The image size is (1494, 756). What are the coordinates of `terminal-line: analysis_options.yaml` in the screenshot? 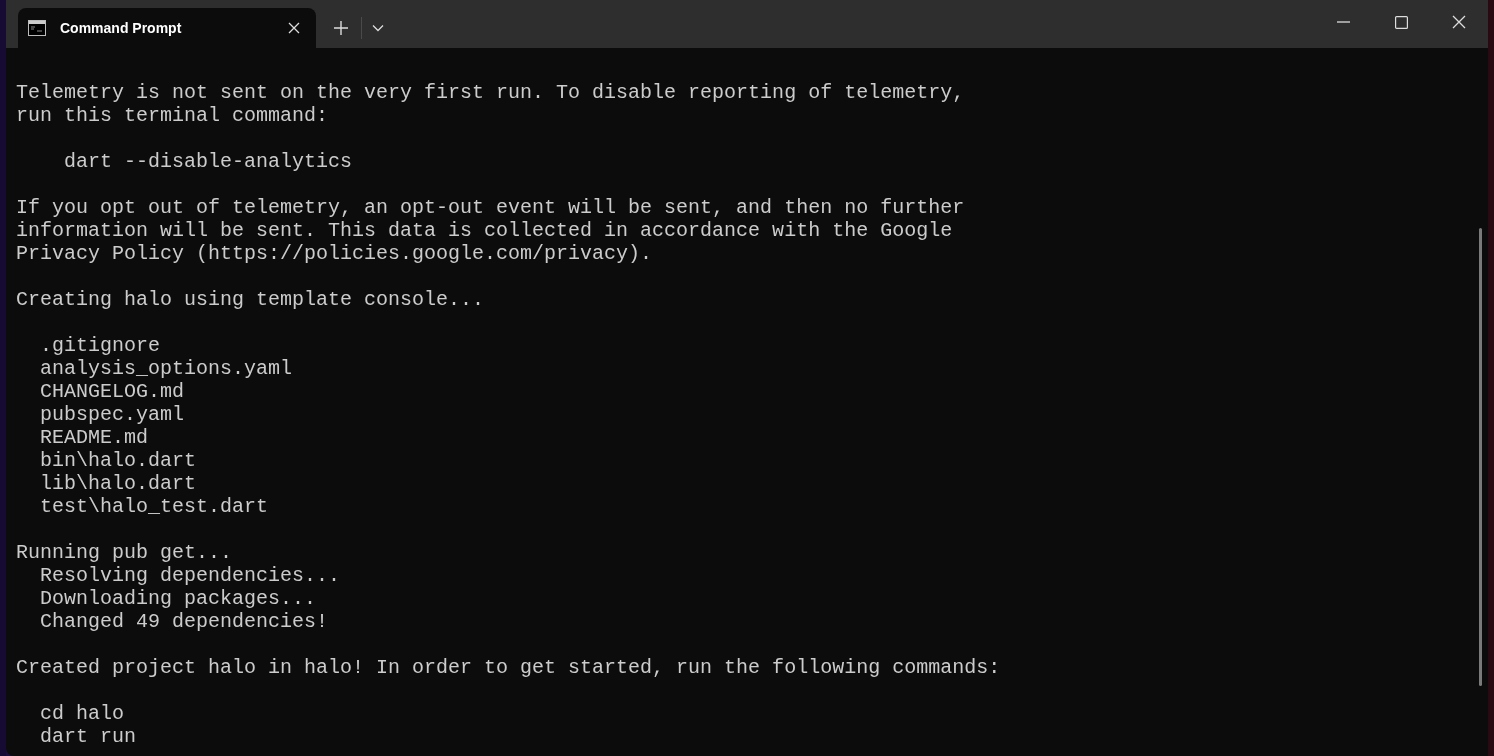 It's located at (166, 368).